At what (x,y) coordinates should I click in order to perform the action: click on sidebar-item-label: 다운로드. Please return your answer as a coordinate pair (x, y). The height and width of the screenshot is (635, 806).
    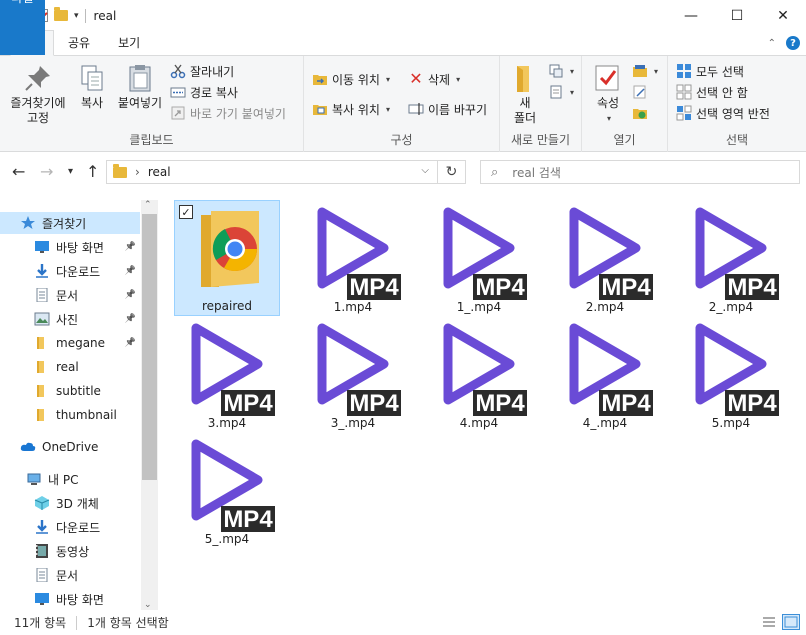
    Looking at the image, I should click on (78, 271).